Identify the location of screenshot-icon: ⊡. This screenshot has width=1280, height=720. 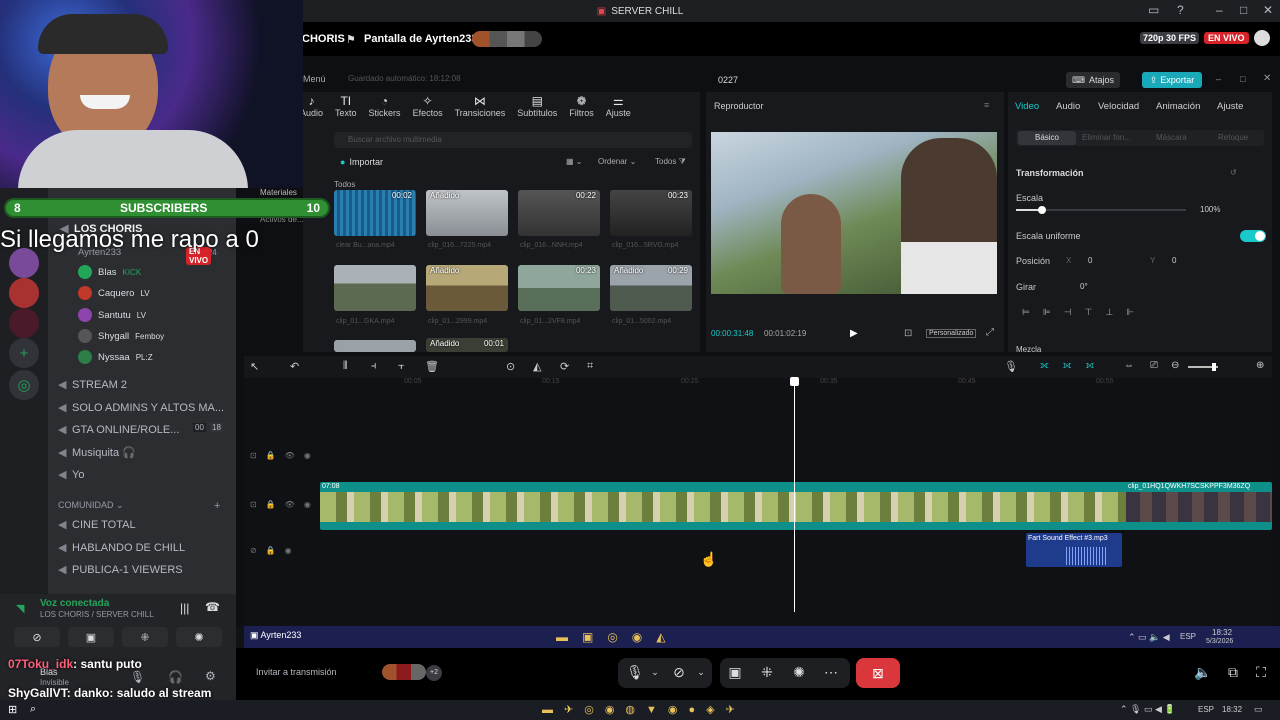
(908, 333).